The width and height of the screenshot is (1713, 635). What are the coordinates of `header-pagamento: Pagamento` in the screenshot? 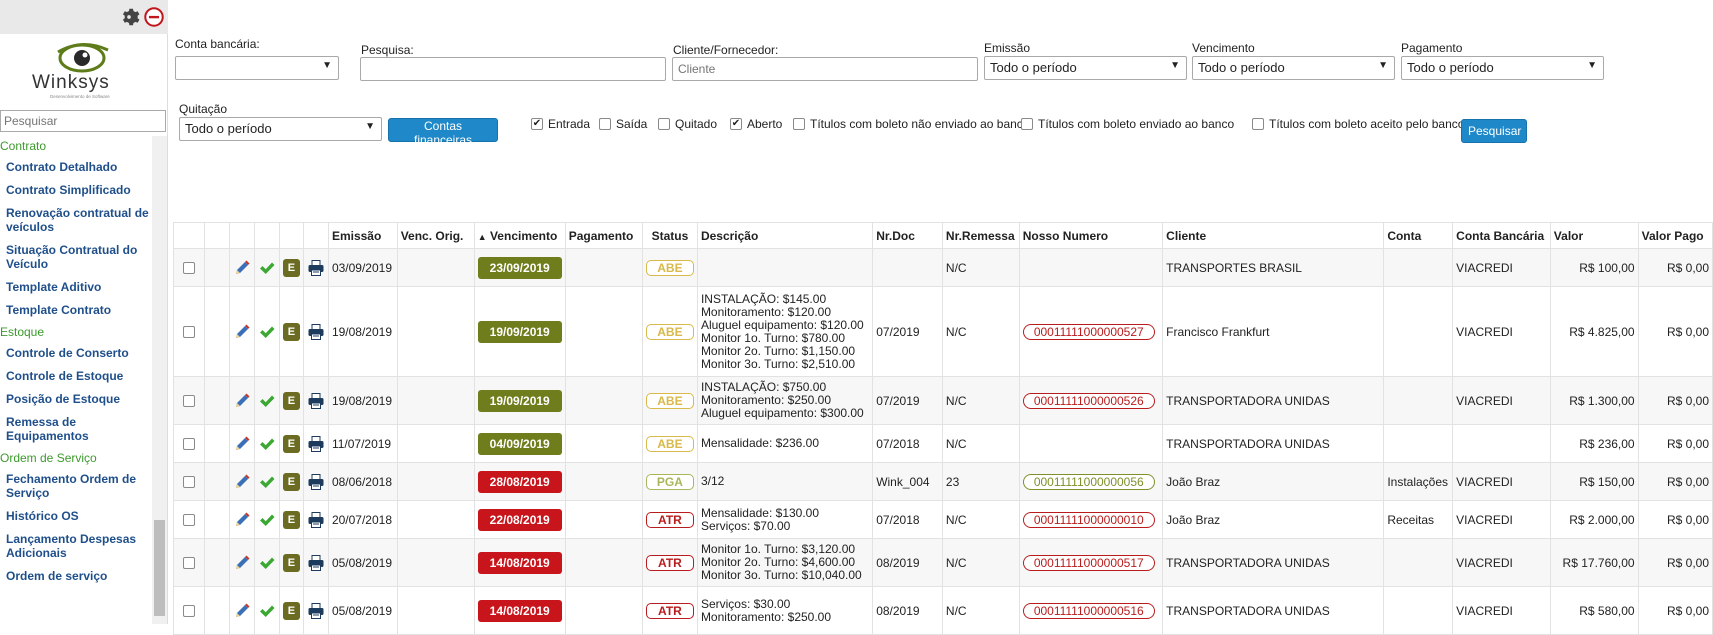 It's located at (603, 235).